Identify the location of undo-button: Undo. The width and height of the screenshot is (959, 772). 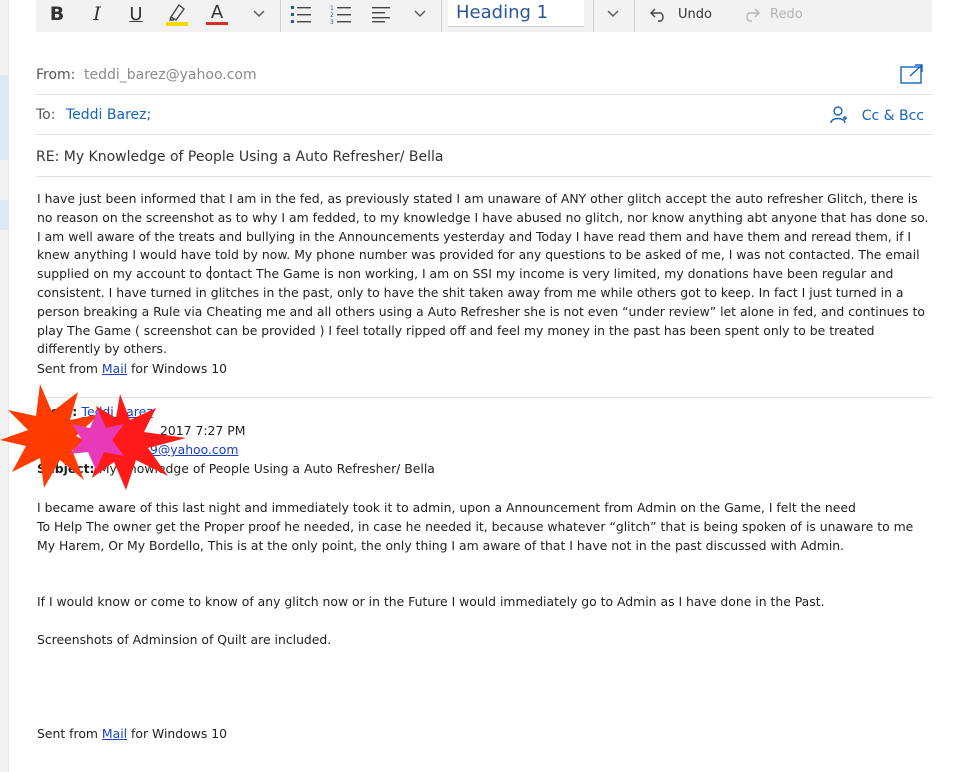
(685, 14).